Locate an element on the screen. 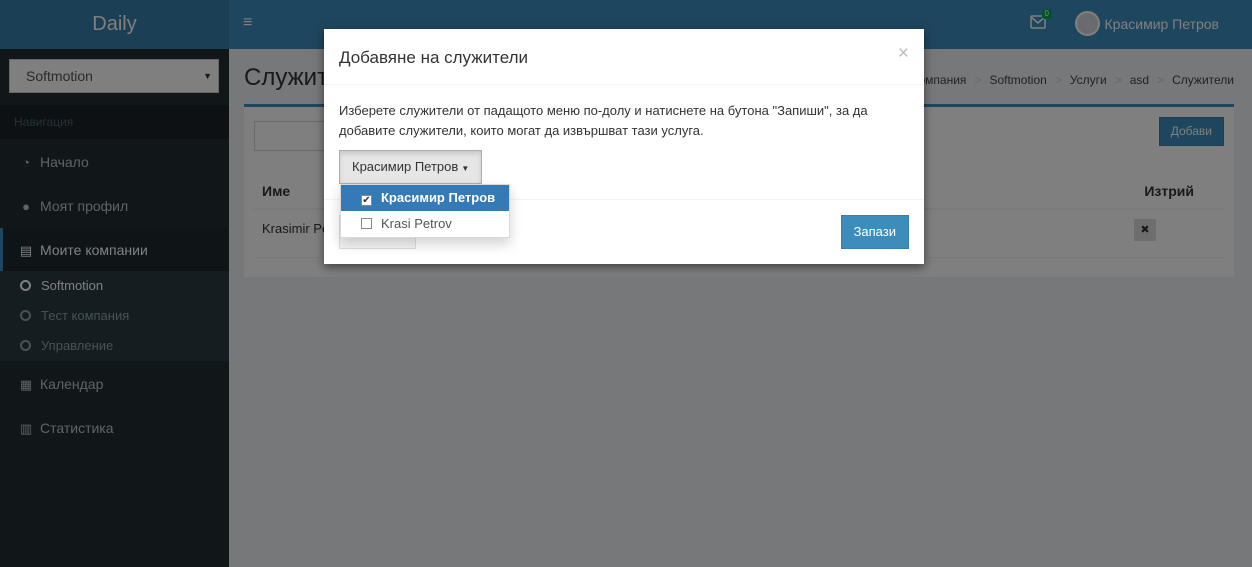 The height and width of the screenshot is (567, 1252). option-label: Красимир Петров is located at coordinates (438, 197).